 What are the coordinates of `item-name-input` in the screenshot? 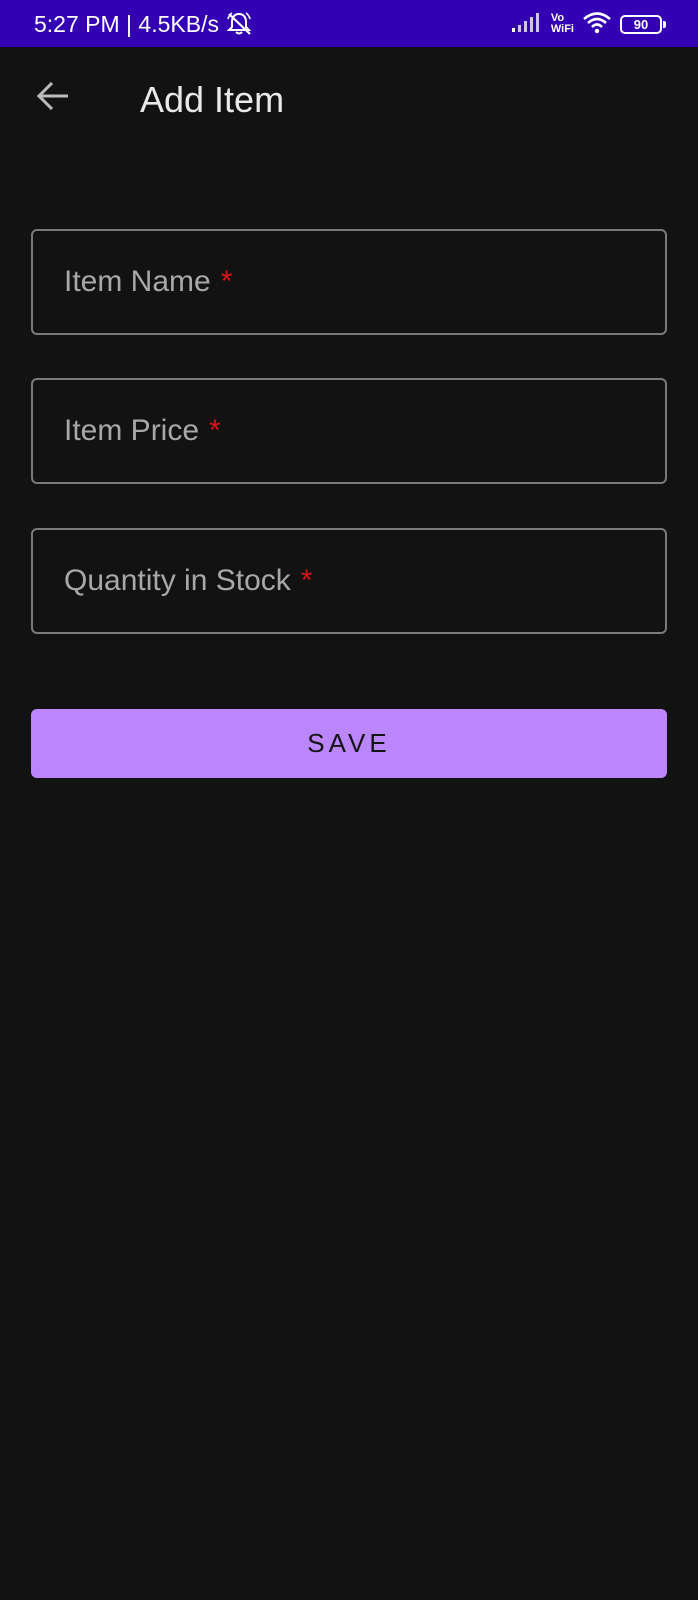 It's located at (349, 282).